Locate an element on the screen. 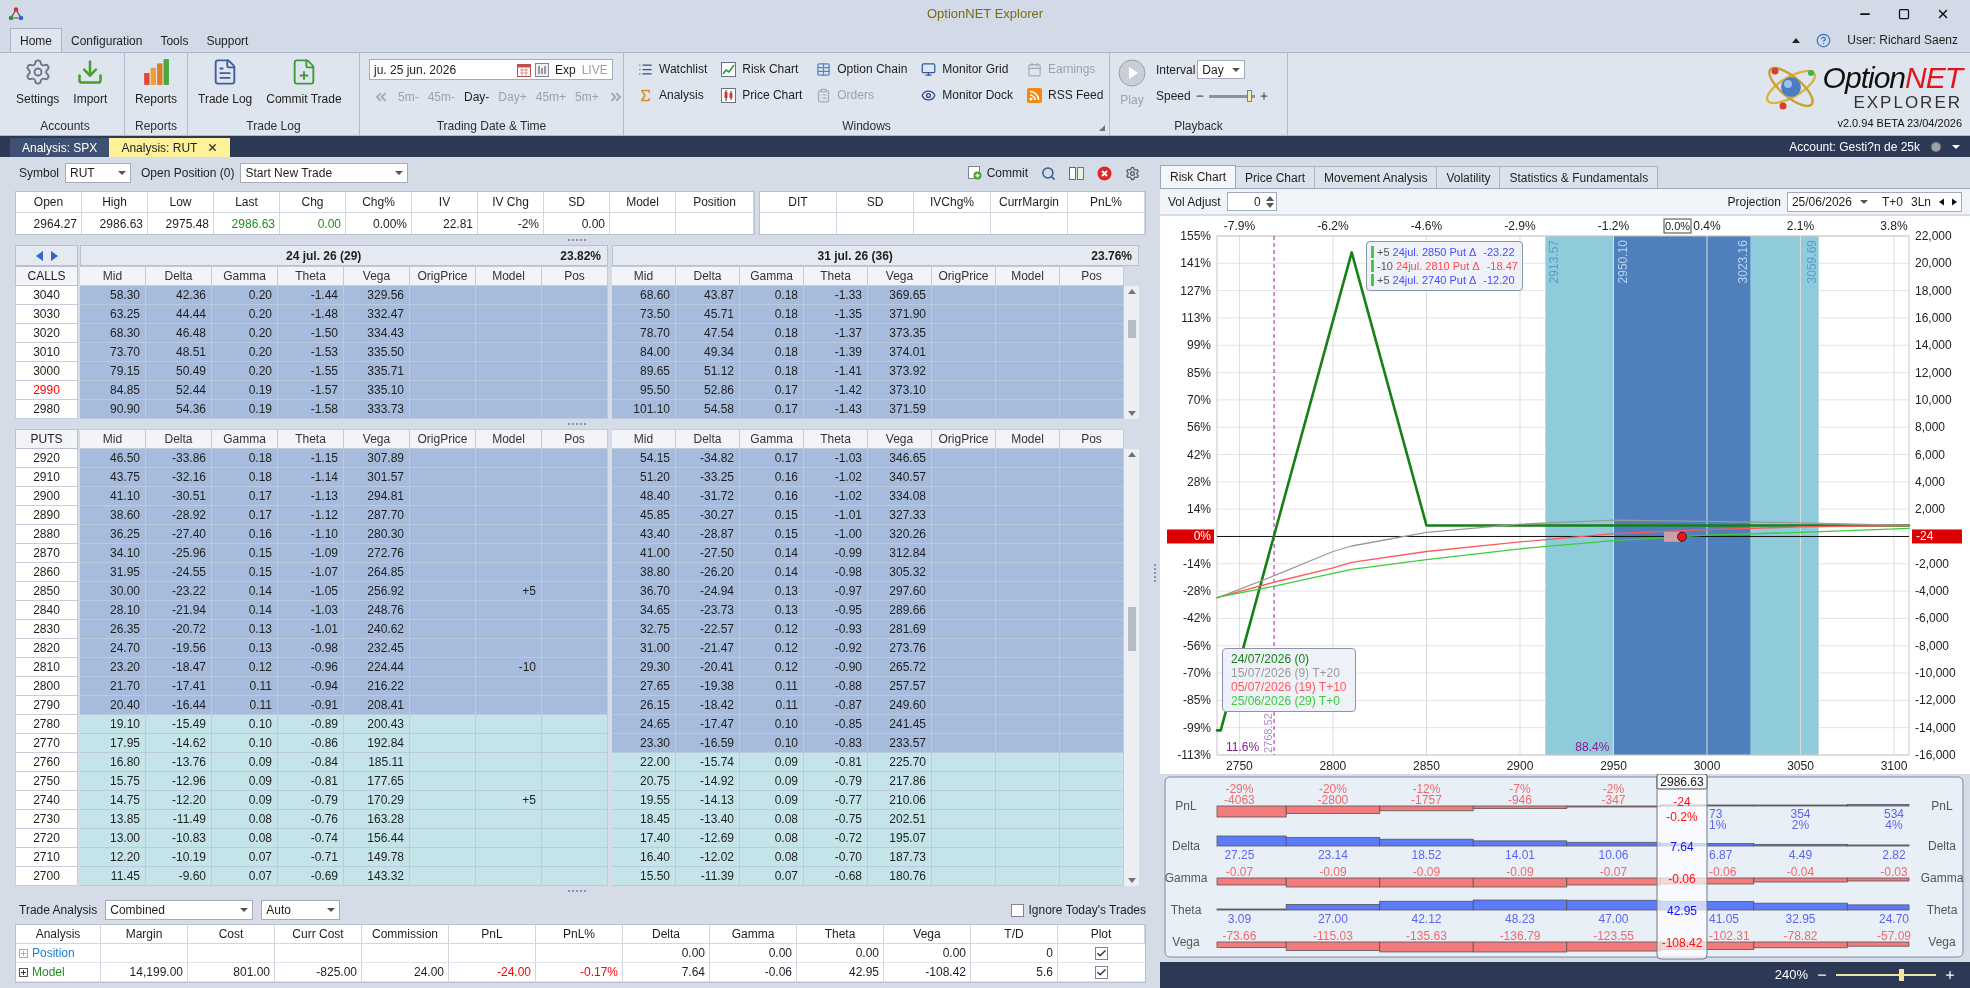  ribbon-button: Settings is located at coordinates (38, 82).